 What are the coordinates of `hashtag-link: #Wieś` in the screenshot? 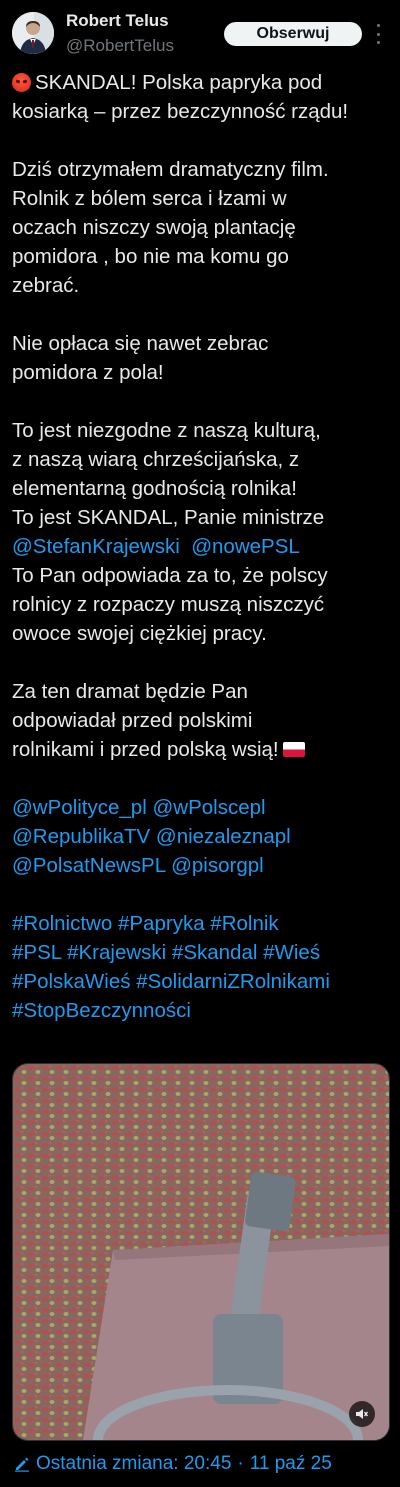 It's located at (291, 952).